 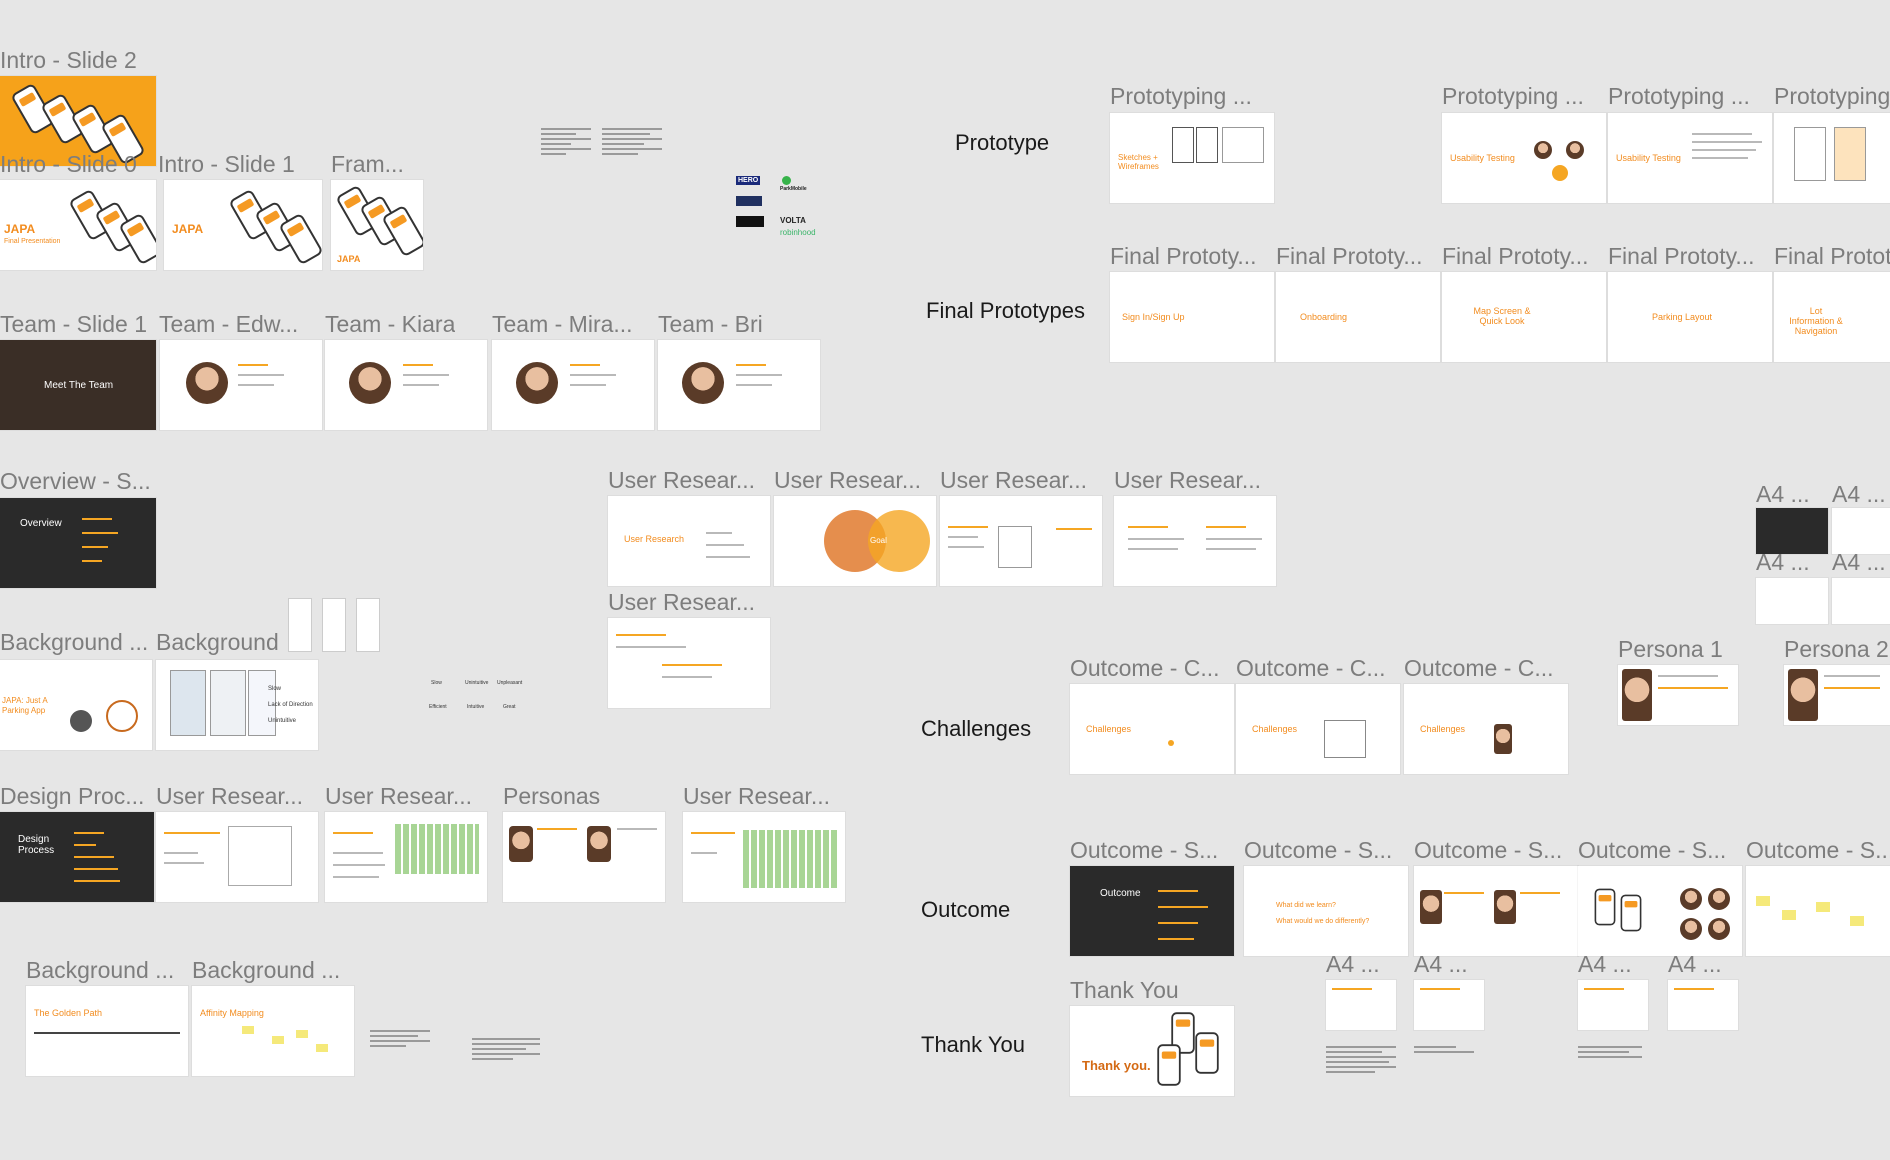 I want to click on frame-prototyping-2: Usability Testing, so click(x=1524, y=158).